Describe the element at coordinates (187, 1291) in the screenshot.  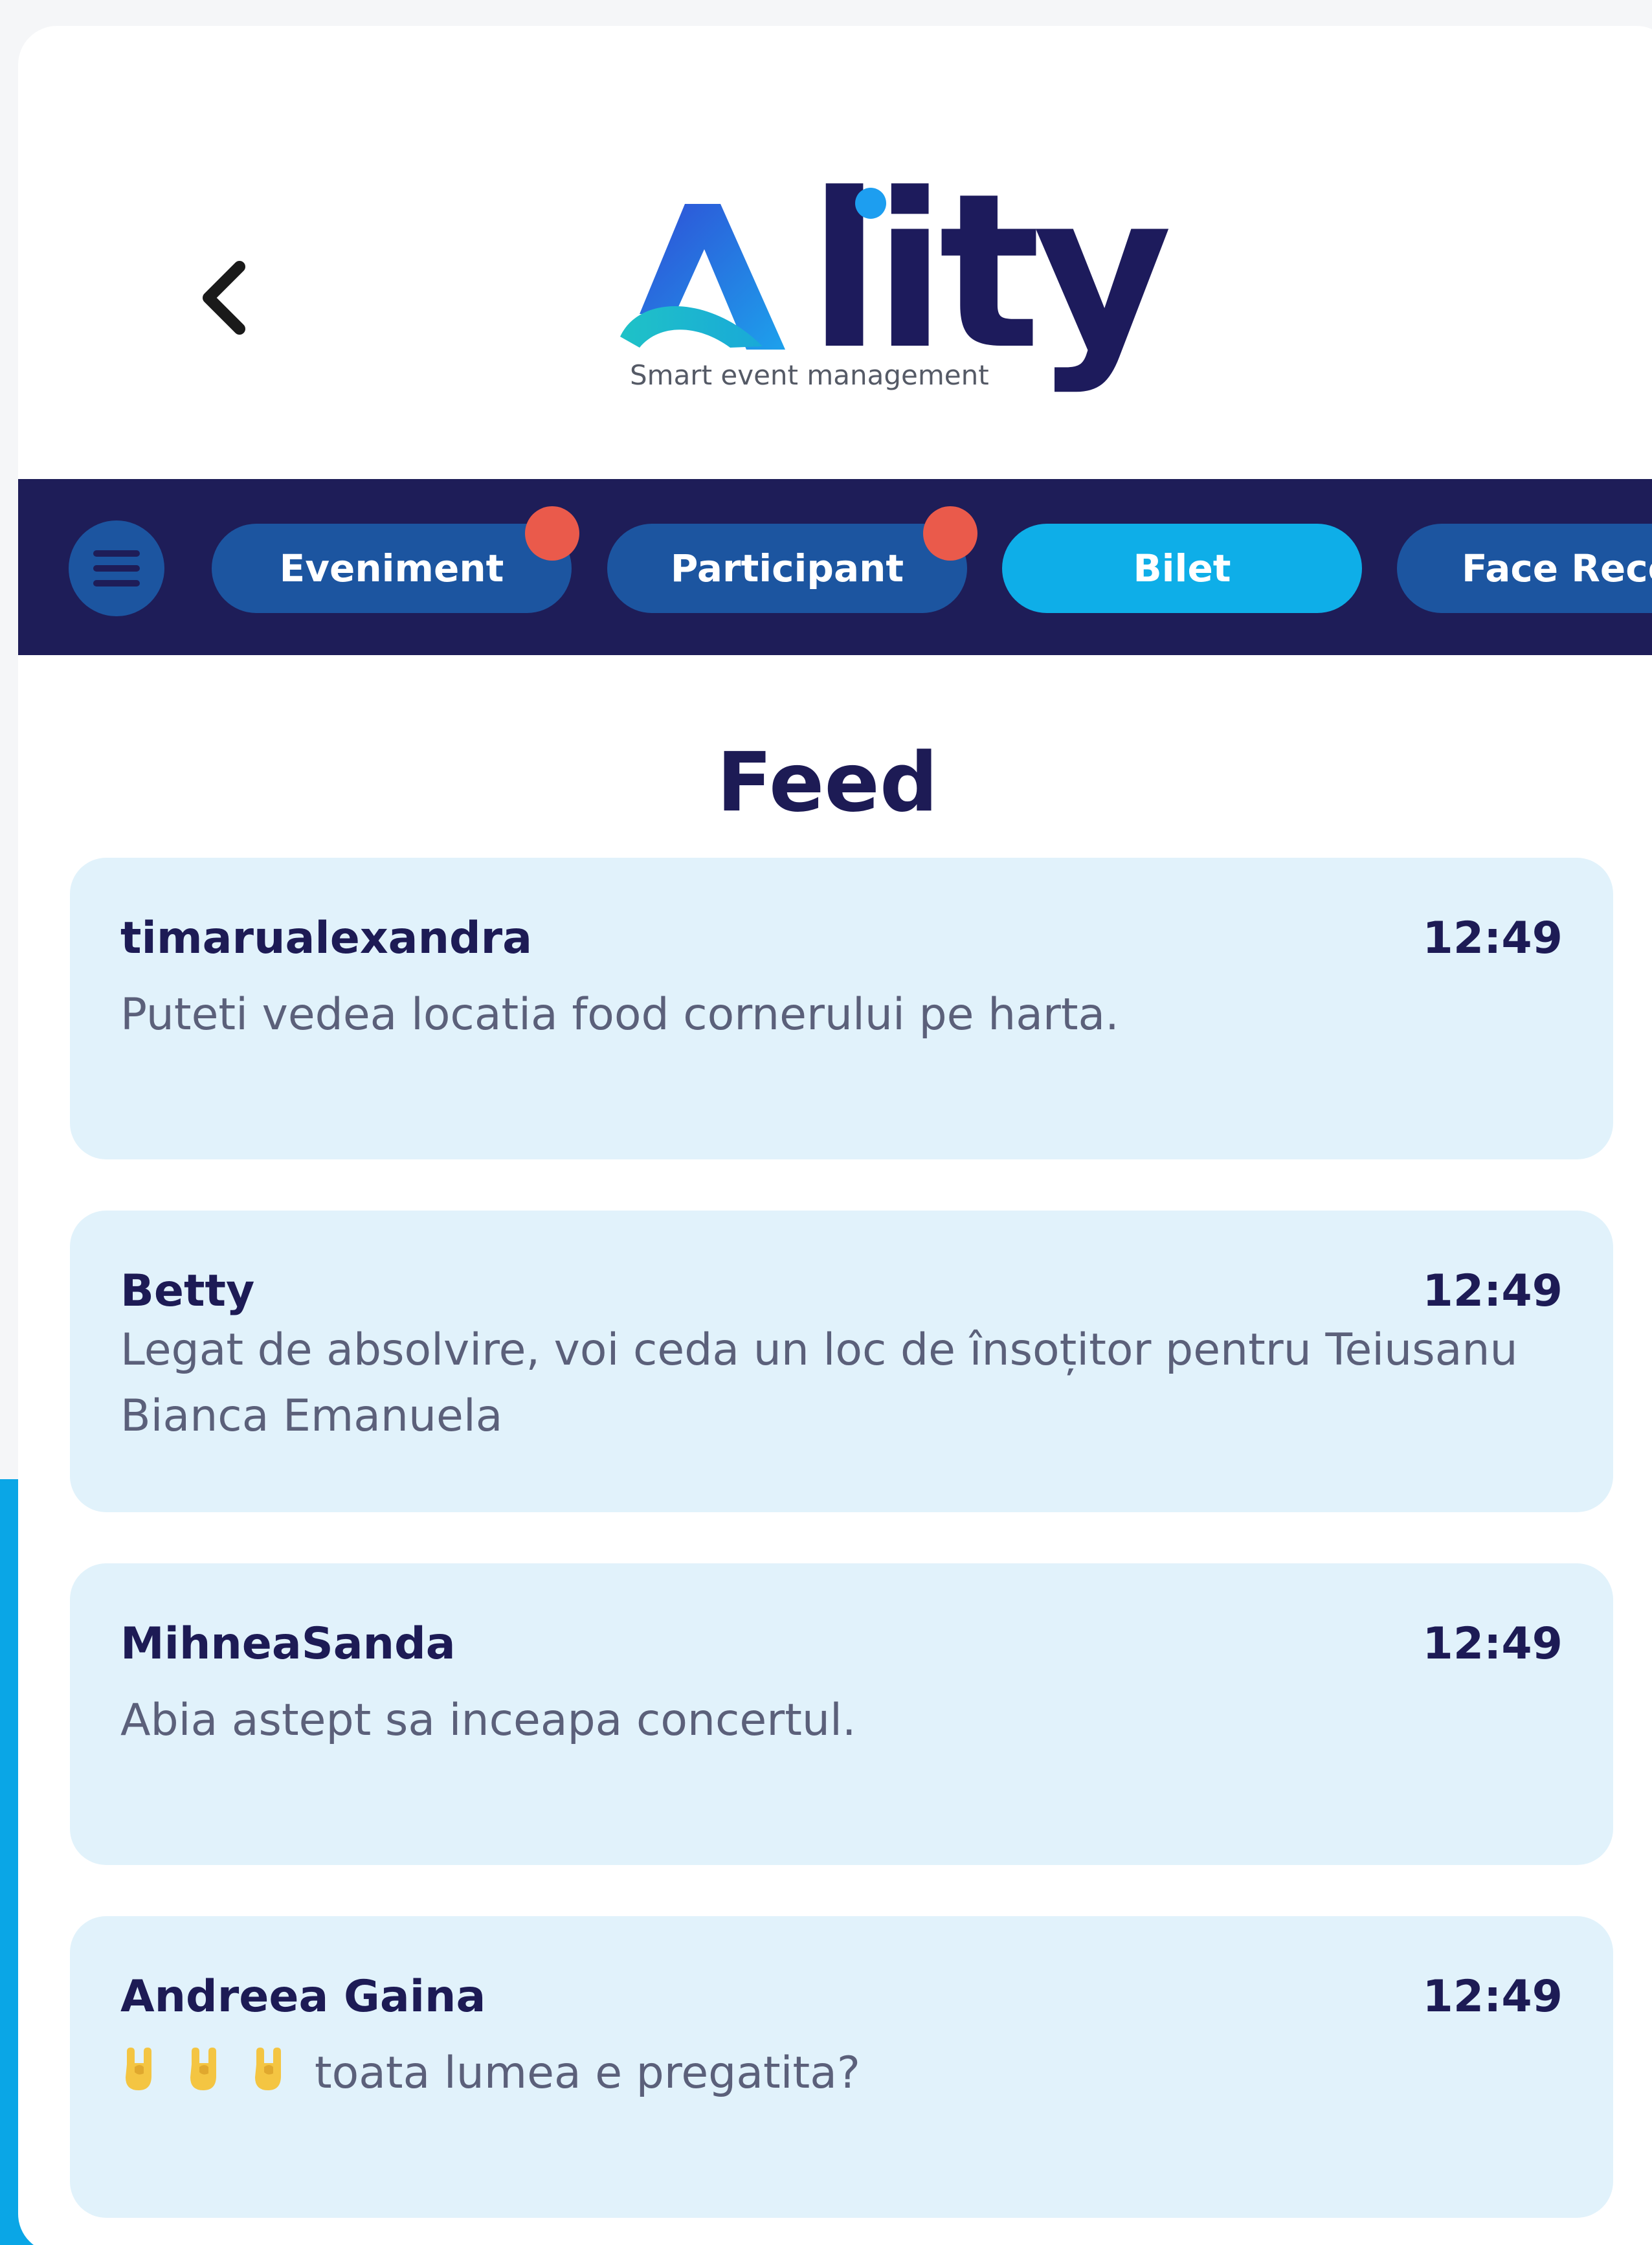
I see `post-author: Betty` at that location.